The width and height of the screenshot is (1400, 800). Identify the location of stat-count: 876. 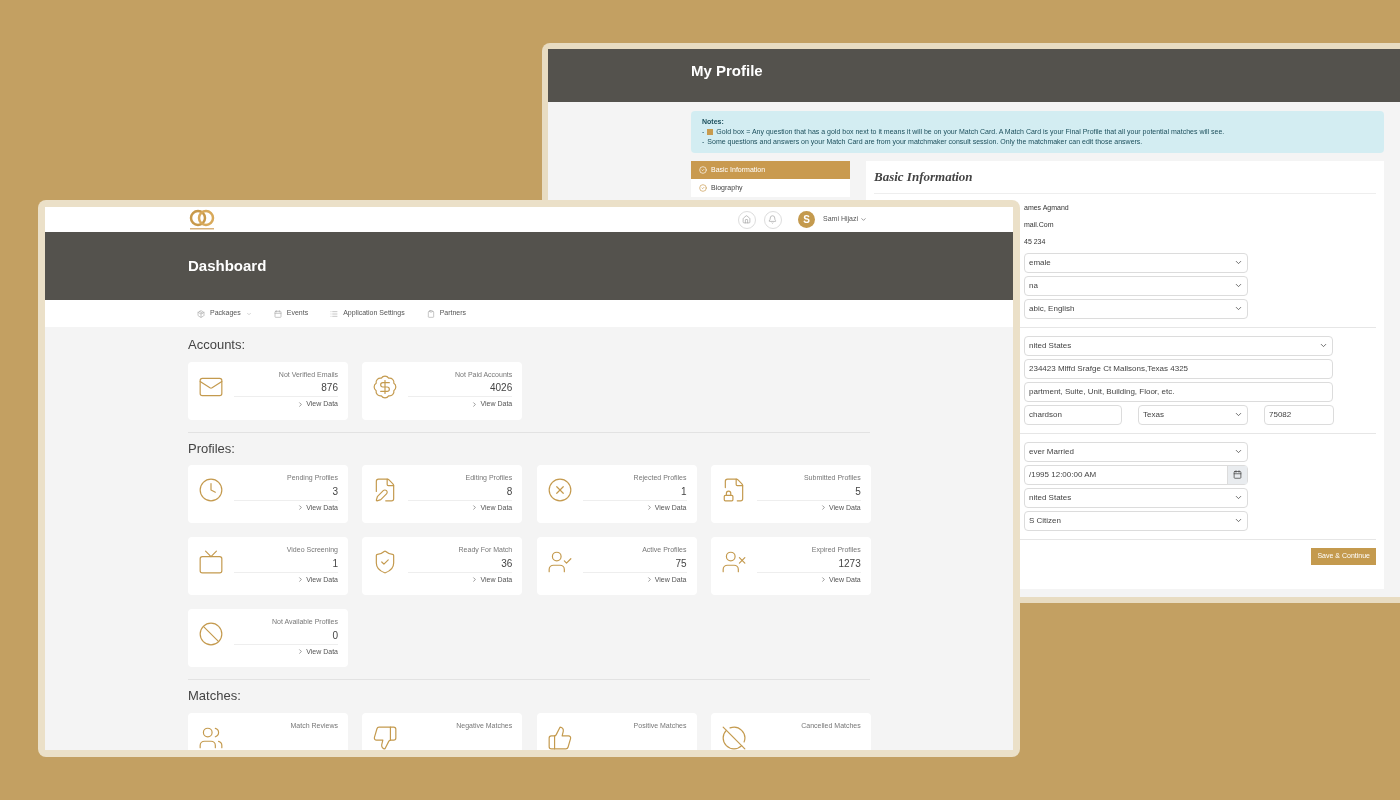
(329, 388).